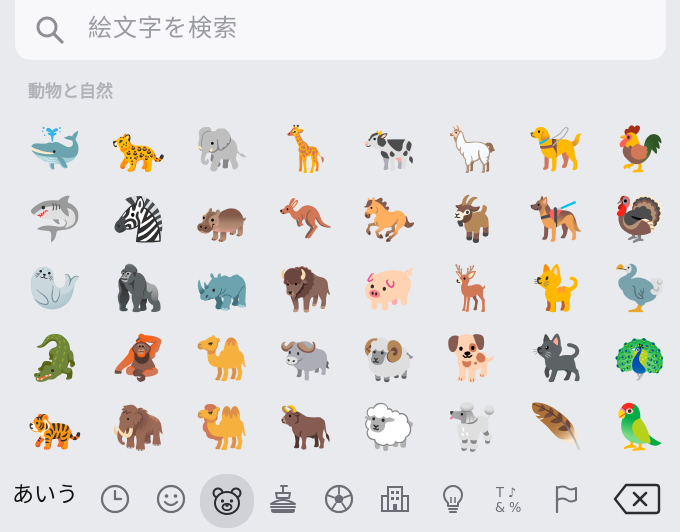  I want to click on emoji-key: 🐘, so click(222, 150).